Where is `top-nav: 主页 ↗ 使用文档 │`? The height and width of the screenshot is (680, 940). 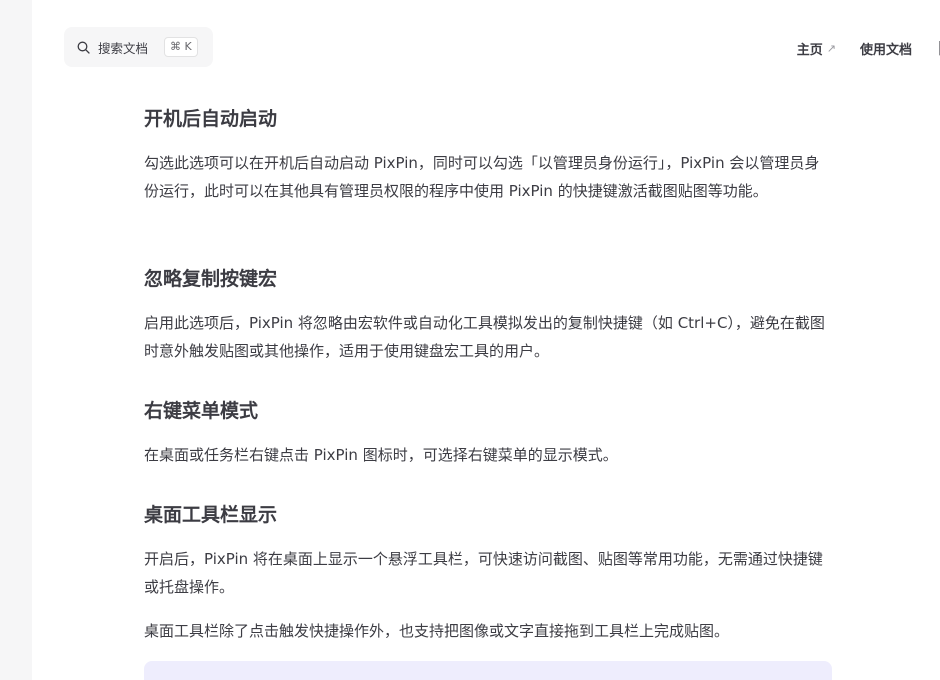
top-nav: 主页 ↗ 使用文档 │ is located at coordinates (868, 48).